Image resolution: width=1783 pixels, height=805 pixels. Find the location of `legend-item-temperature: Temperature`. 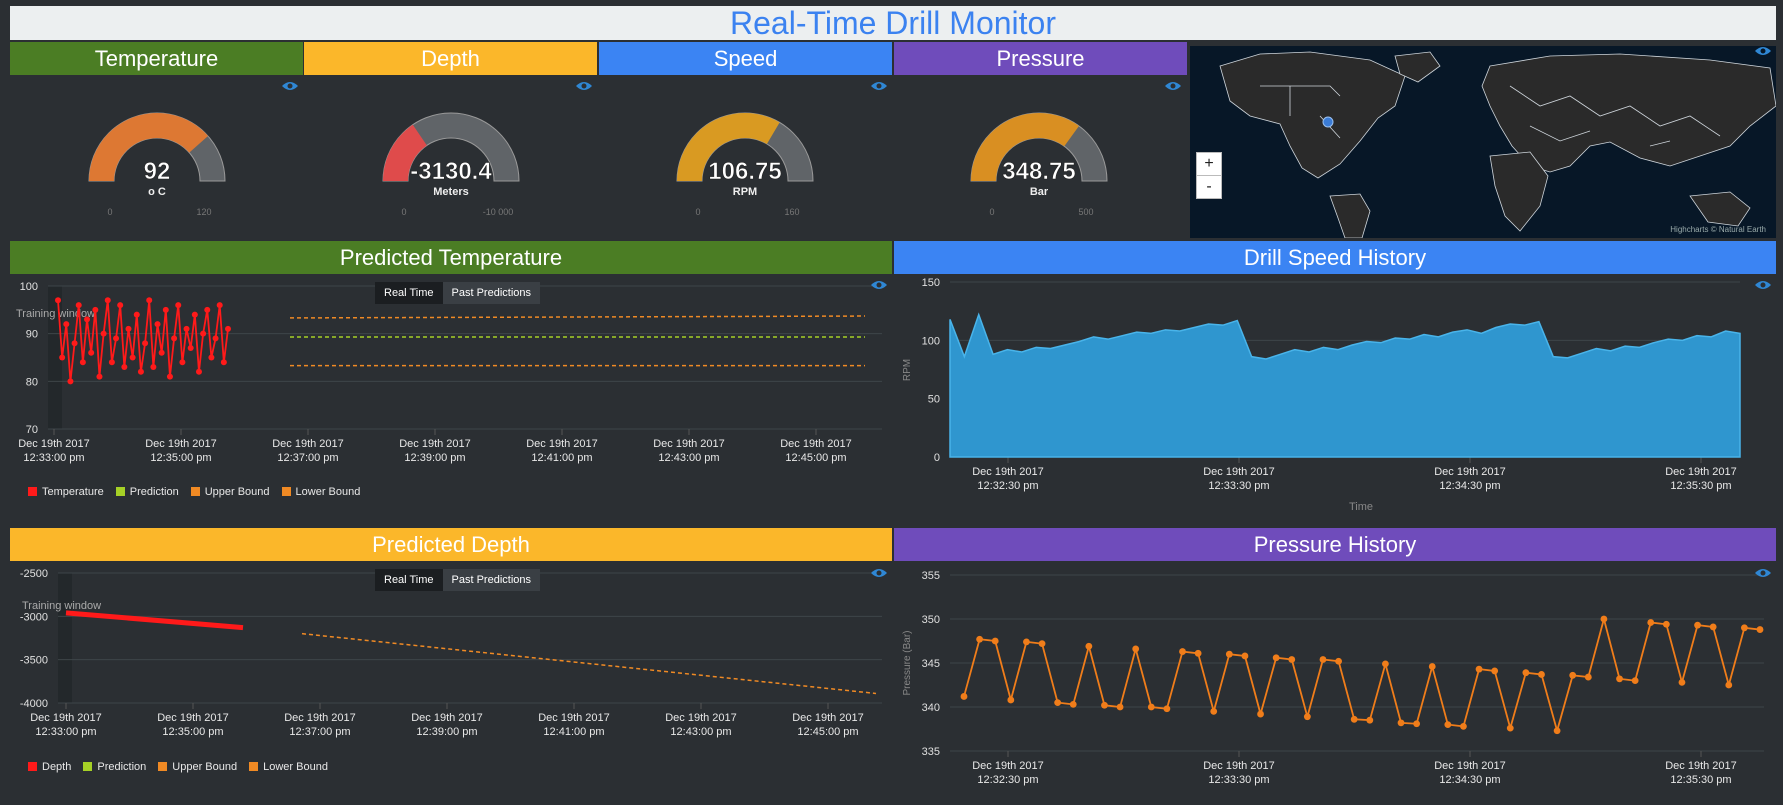

legend-item-temperature: Temperature is located at coordinates (66, 492).